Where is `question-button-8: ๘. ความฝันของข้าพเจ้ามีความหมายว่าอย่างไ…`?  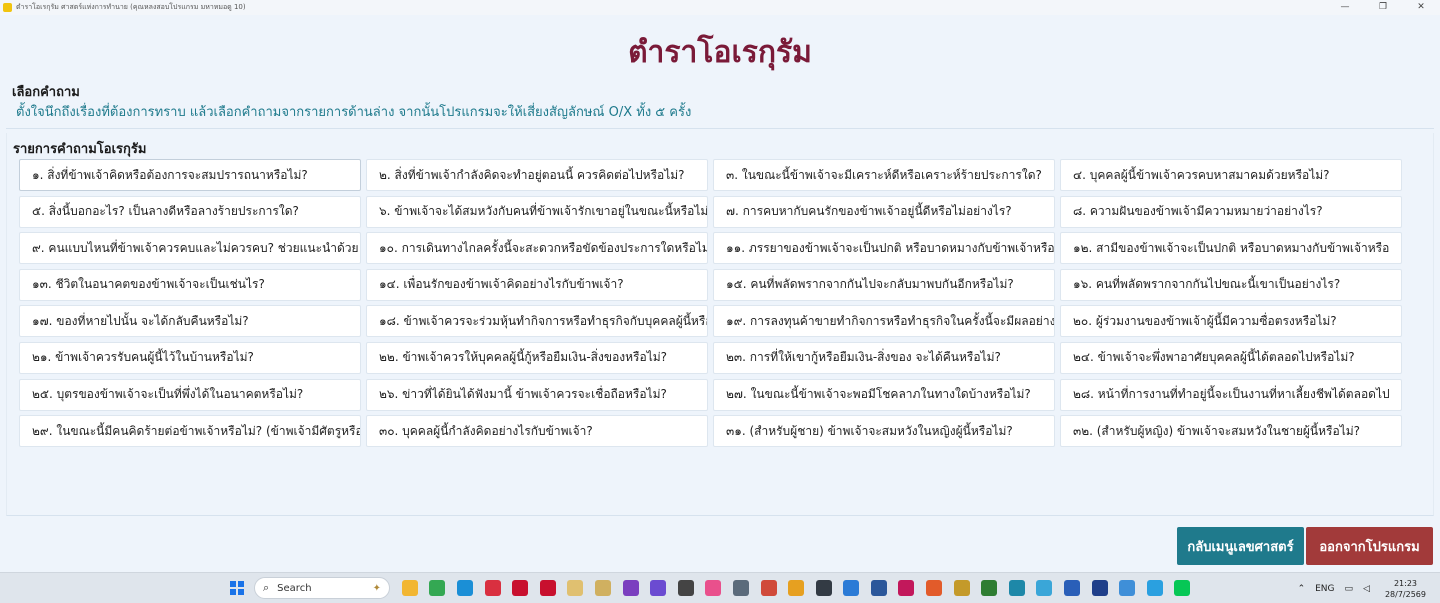 question-button-8: ๘. ความฝันของข้าพเจ้ามีความหมายว่าอย่างไ… is located at coordinates (1231, 211).